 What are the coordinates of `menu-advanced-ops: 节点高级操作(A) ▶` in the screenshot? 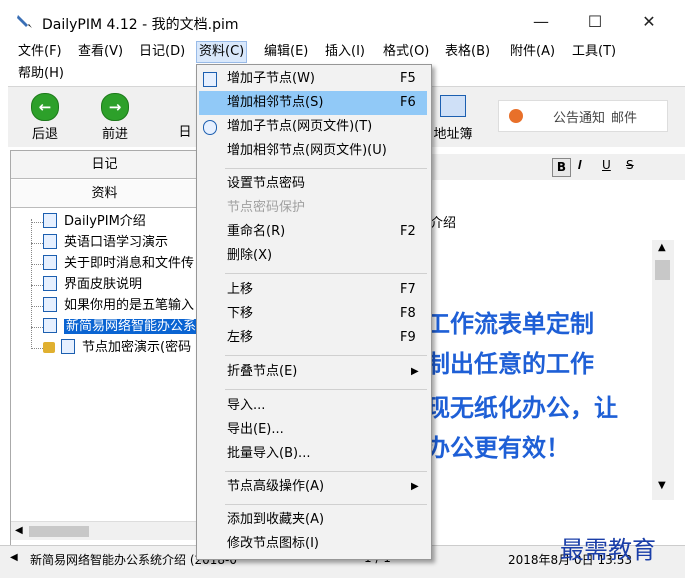 It's located at (314, 487).